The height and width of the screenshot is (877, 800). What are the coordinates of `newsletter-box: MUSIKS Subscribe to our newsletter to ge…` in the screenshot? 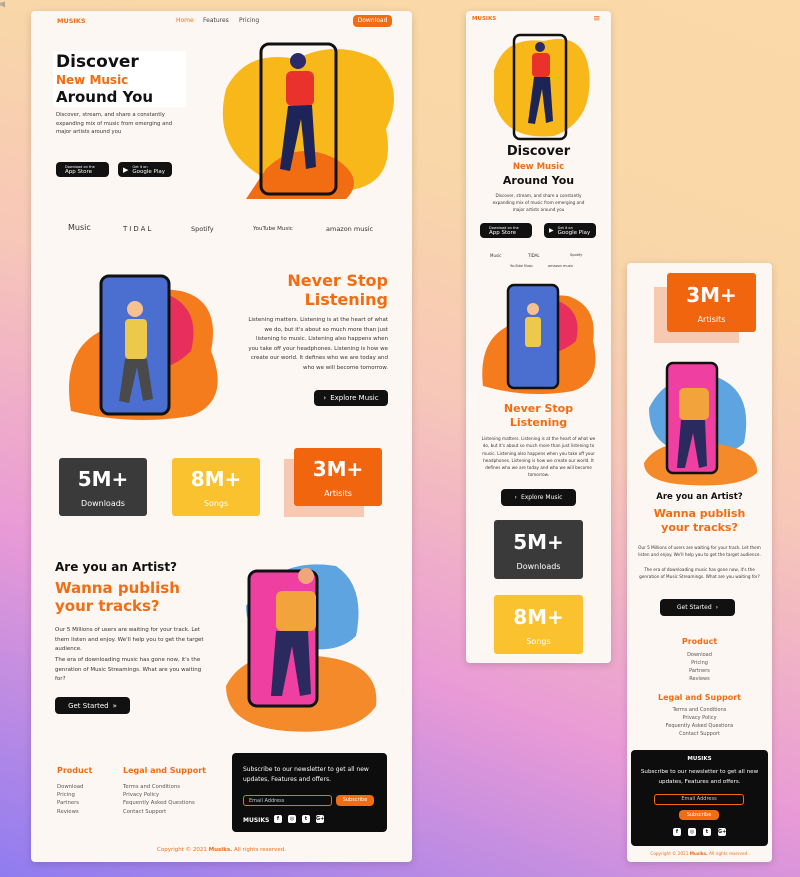 It's located at (699, 798).